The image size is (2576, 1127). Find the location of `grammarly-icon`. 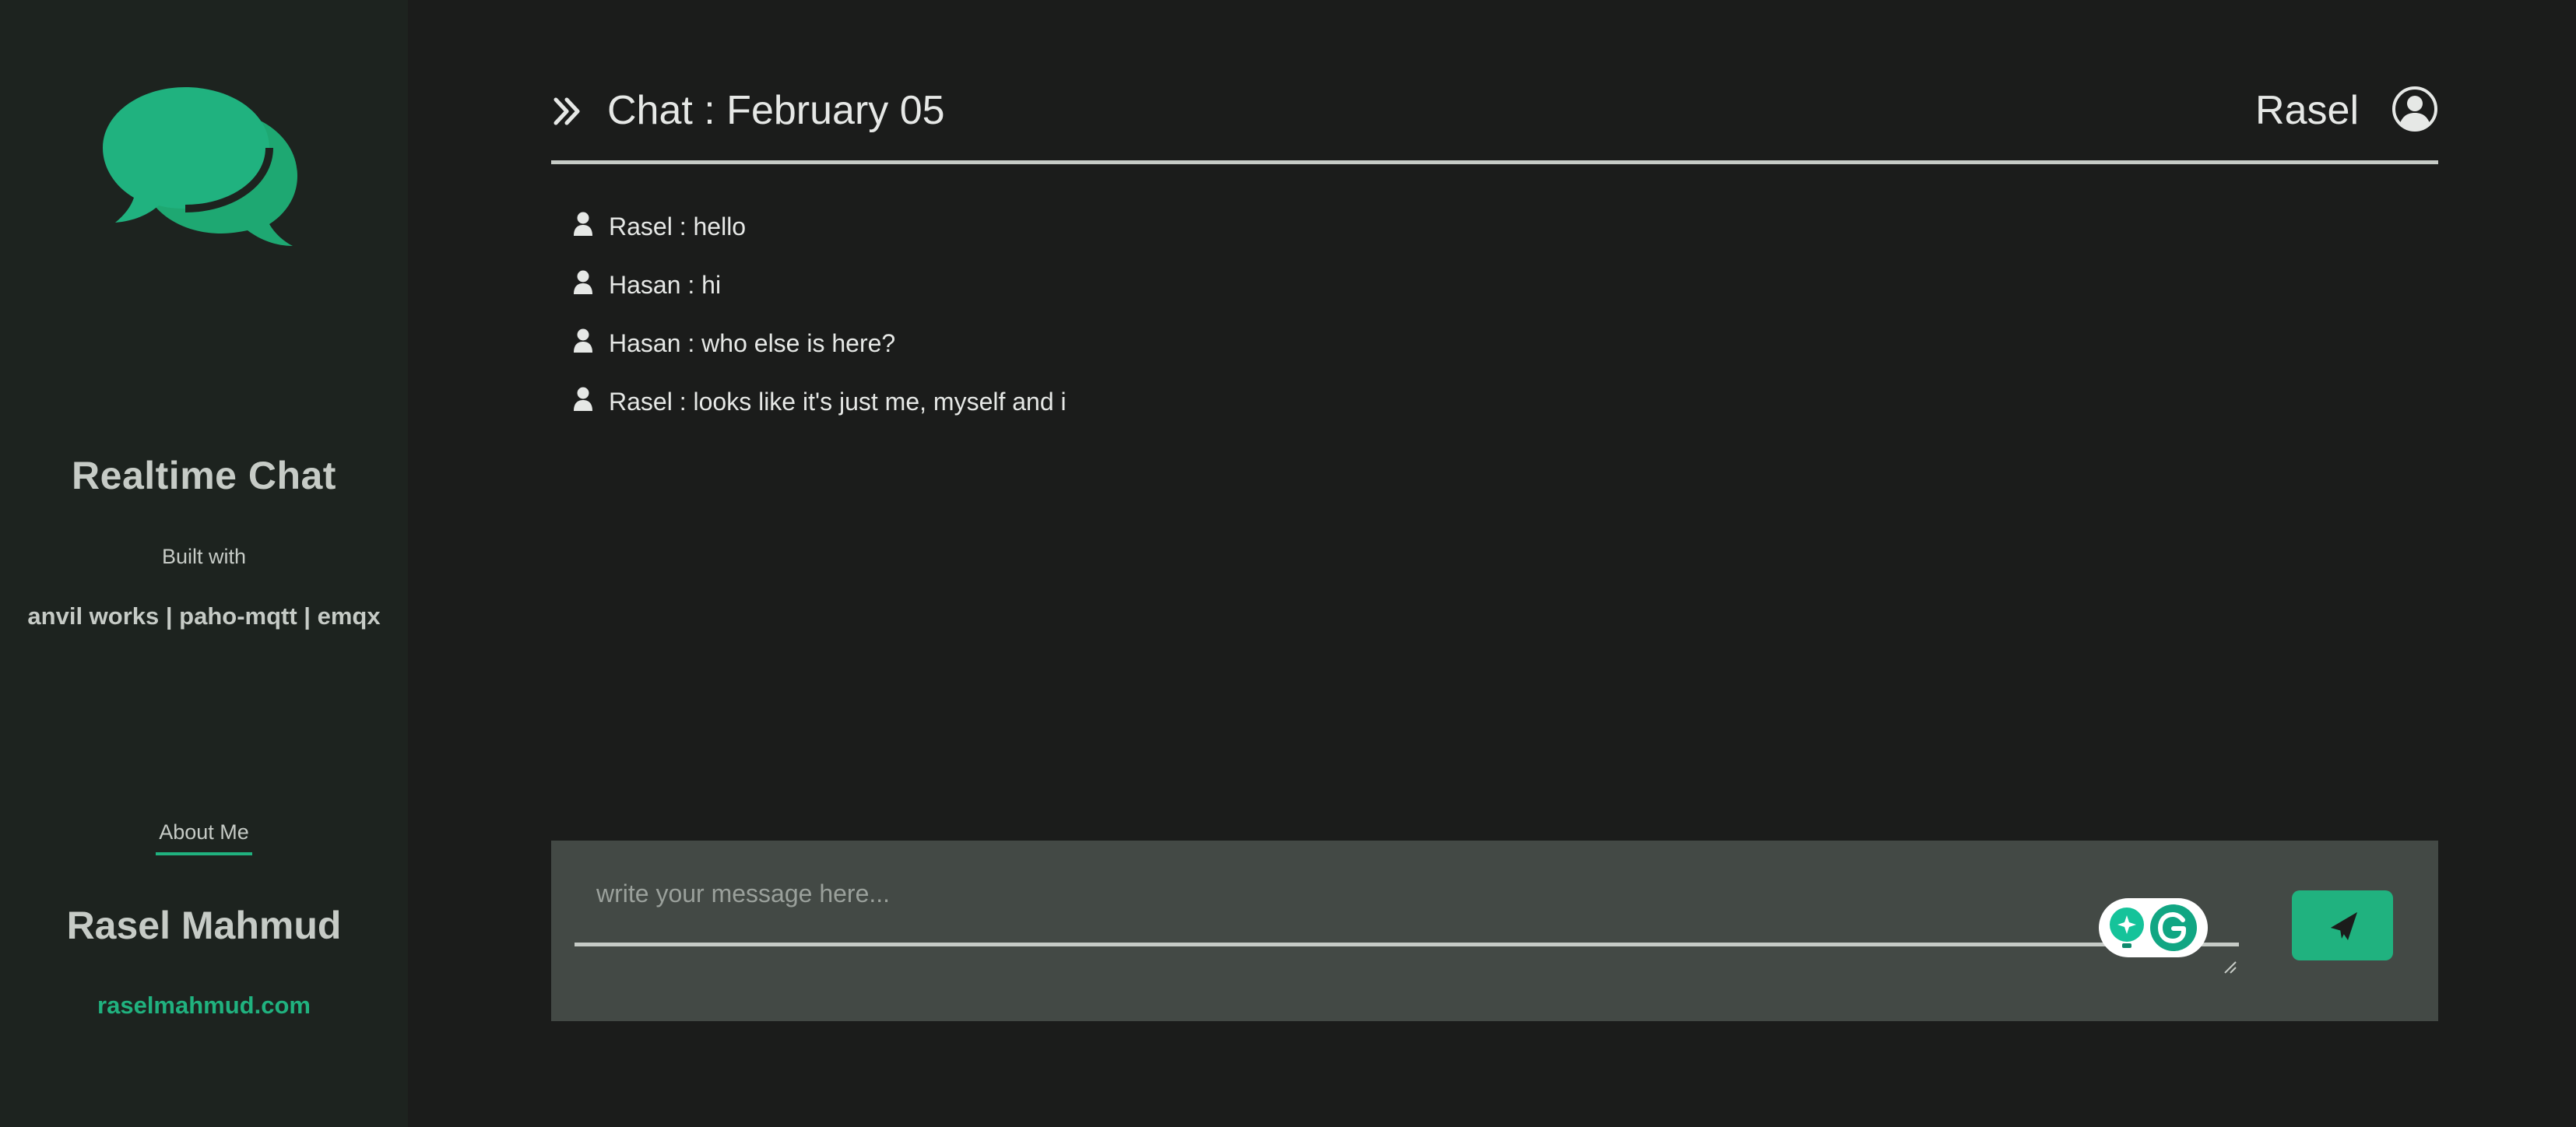

grammarly-icon is located at coordinates (2173, 928).